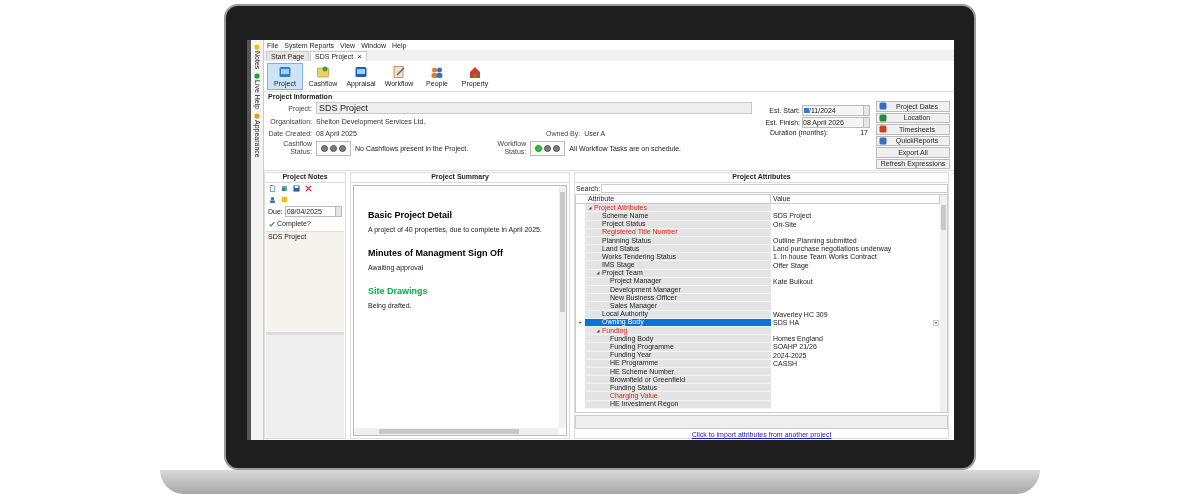 Image resolution: width=1200 pixels, height=500 pixels. I want to click on project-icon, so click(285, 72).